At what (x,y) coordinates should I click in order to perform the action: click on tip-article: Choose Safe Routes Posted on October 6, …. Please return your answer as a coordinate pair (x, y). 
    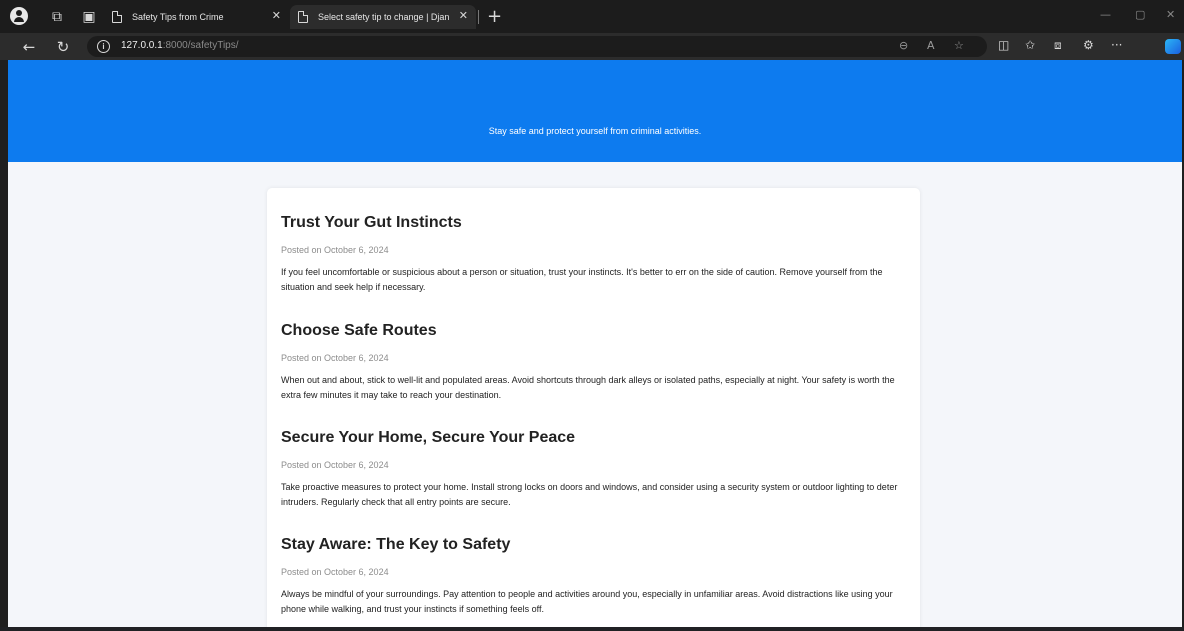
    Looking at the image, I should click on (596, 362).